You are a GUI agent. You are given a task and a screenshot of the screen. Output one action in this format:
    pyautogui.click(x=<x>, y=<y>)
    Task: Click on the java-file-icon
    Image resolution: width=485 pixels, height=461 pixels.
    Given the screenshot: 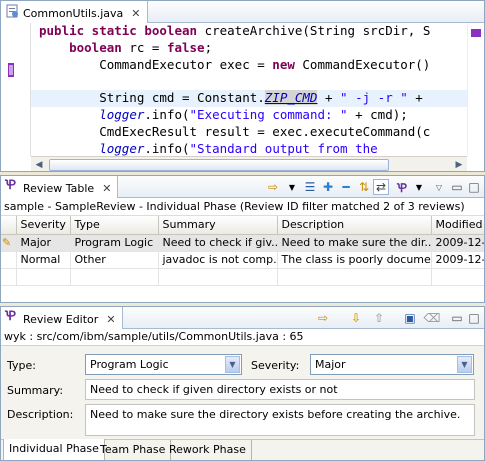 What is the action you would take?
    pyautogui.click(x=12, y=11)
    